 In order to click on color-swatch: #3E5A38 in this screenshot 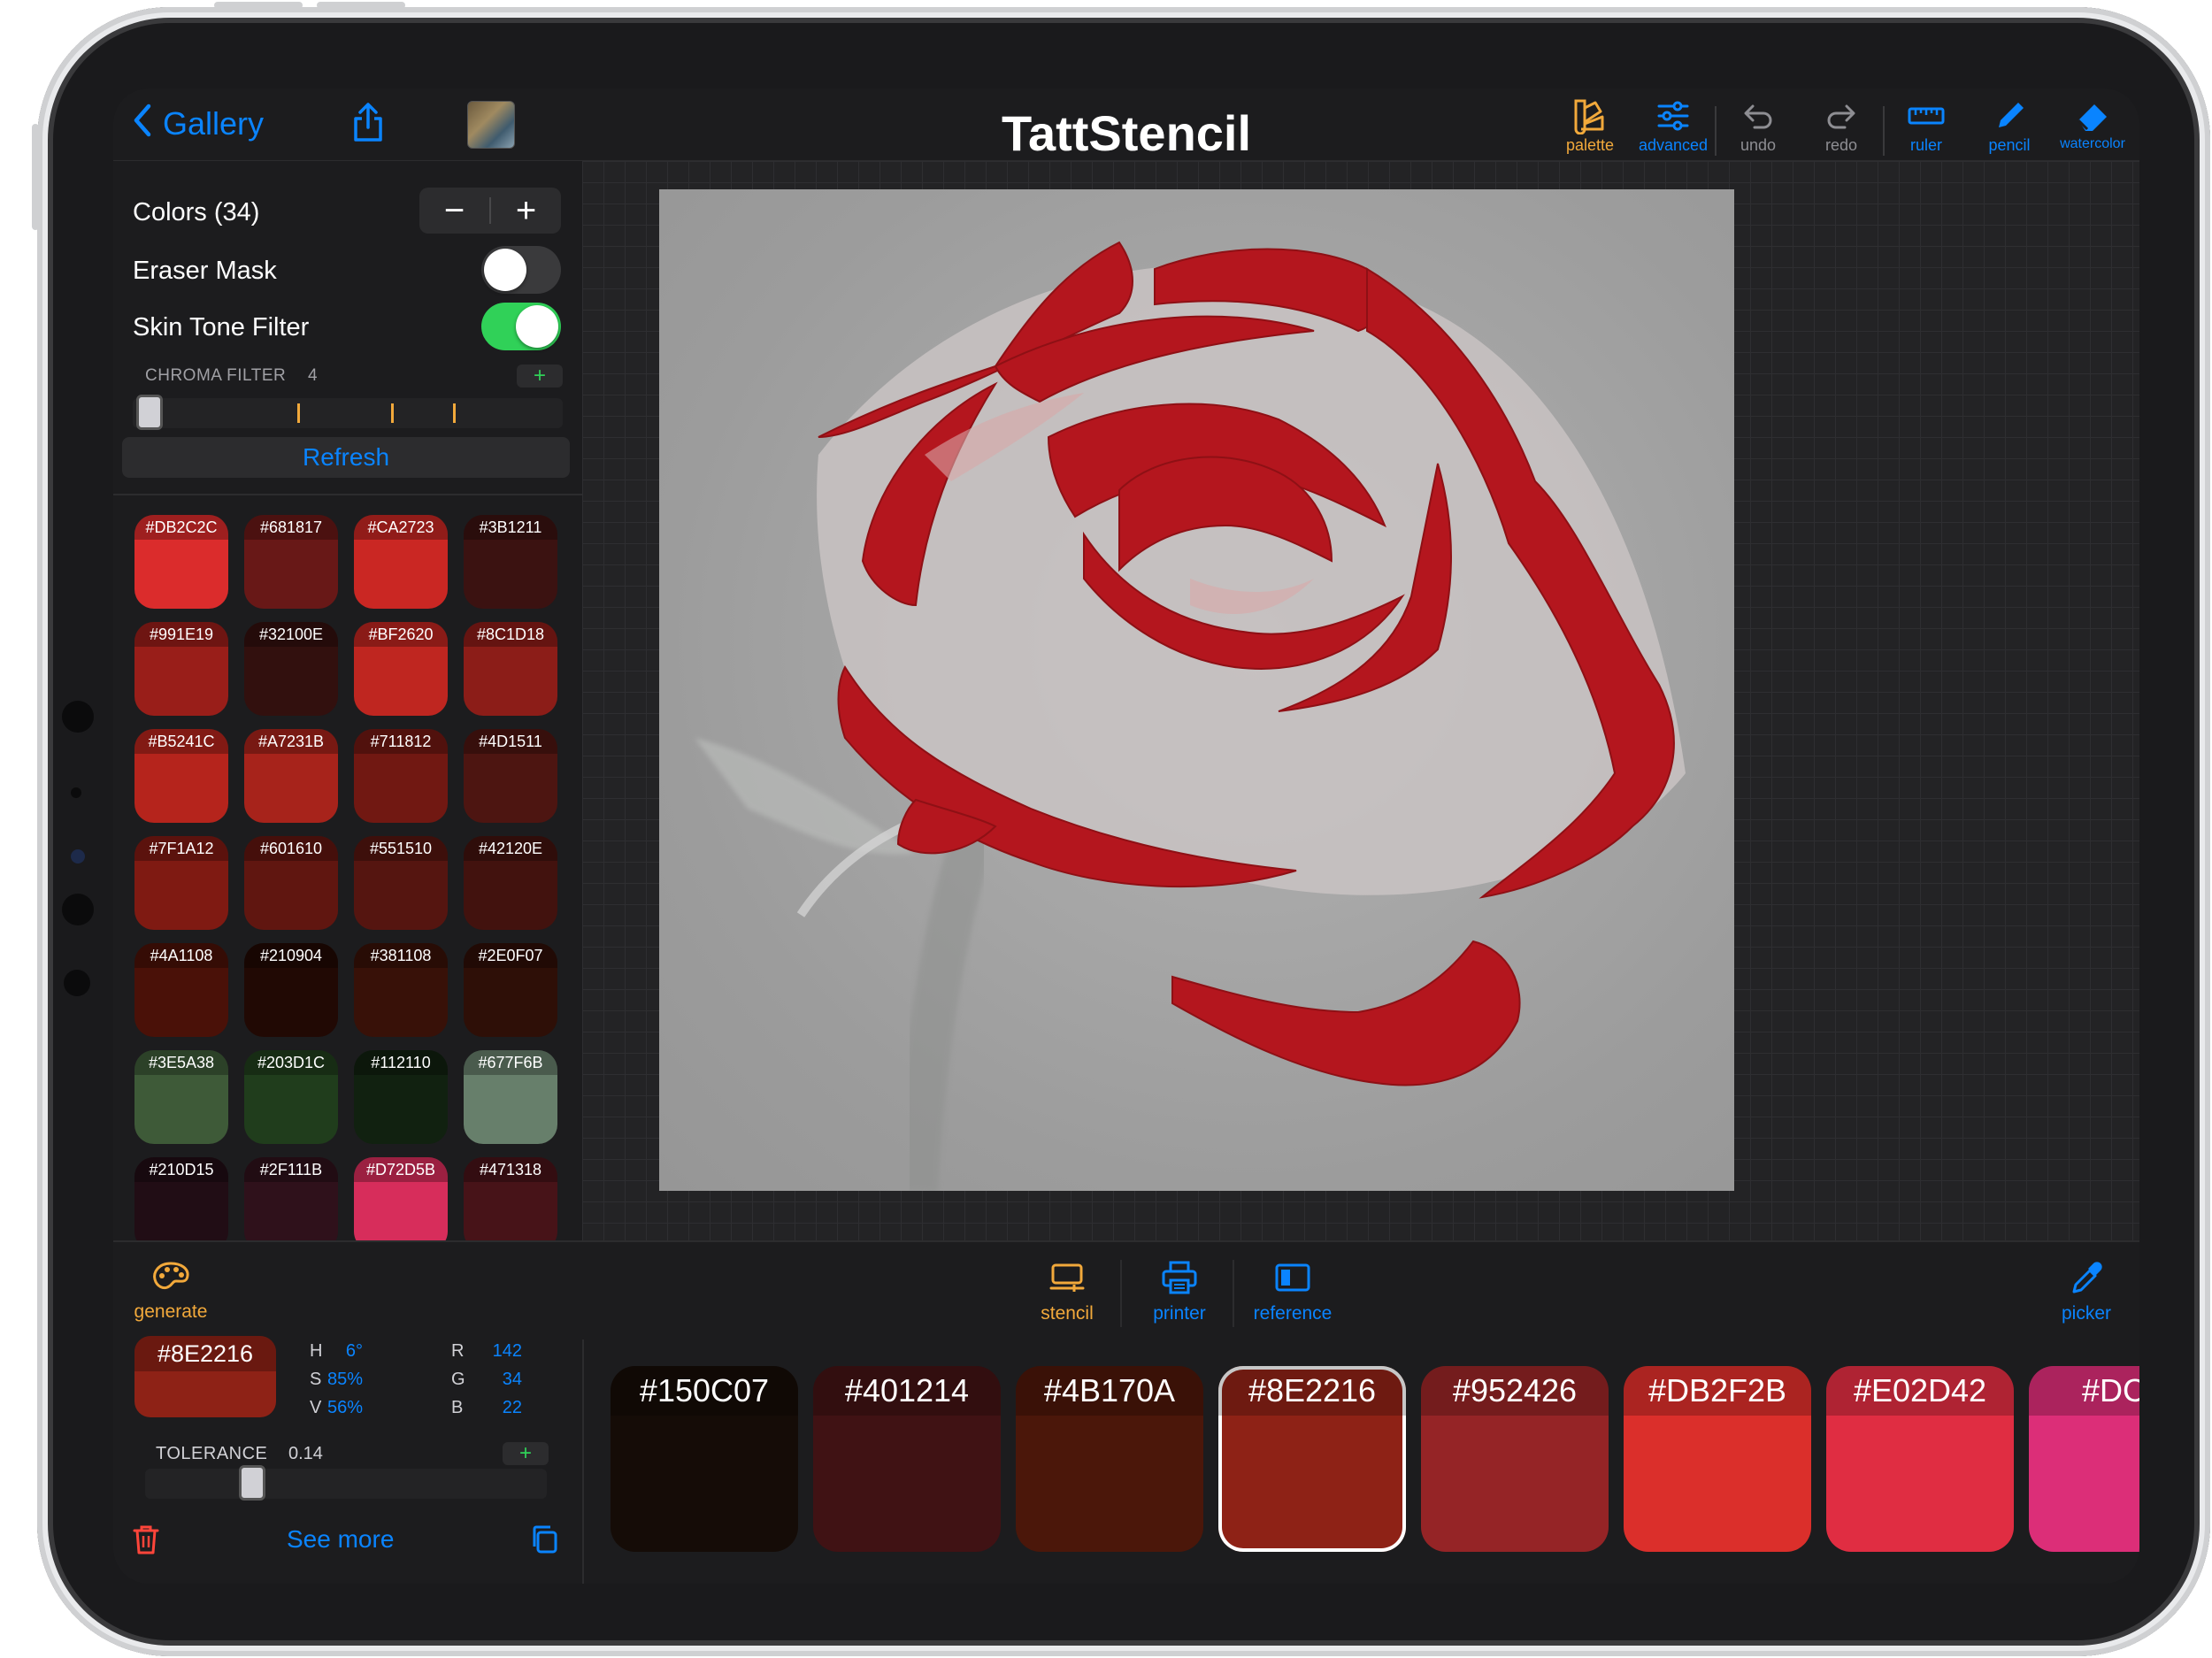, I will do `click(181, 1097)`.